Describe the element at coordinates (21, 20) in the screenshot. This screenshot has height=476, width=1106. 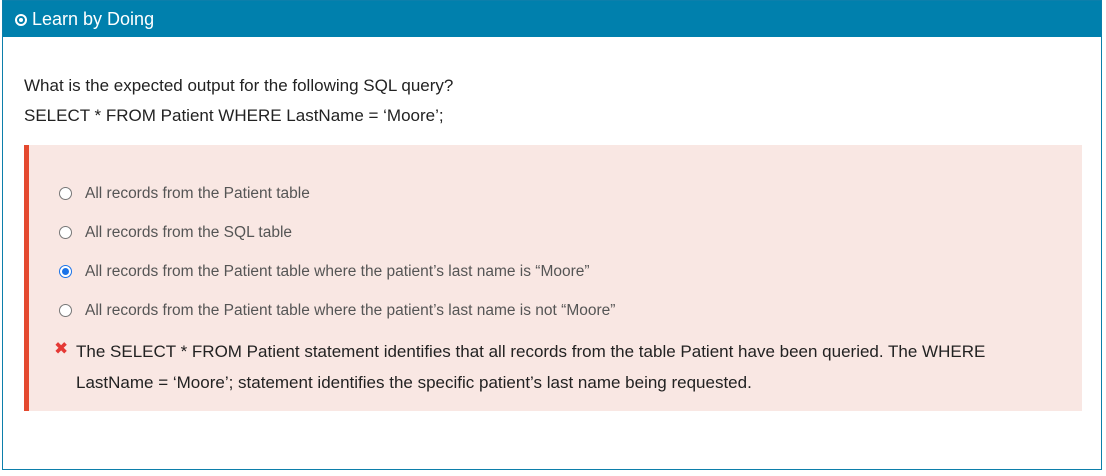
I see `target-icon` at that location.